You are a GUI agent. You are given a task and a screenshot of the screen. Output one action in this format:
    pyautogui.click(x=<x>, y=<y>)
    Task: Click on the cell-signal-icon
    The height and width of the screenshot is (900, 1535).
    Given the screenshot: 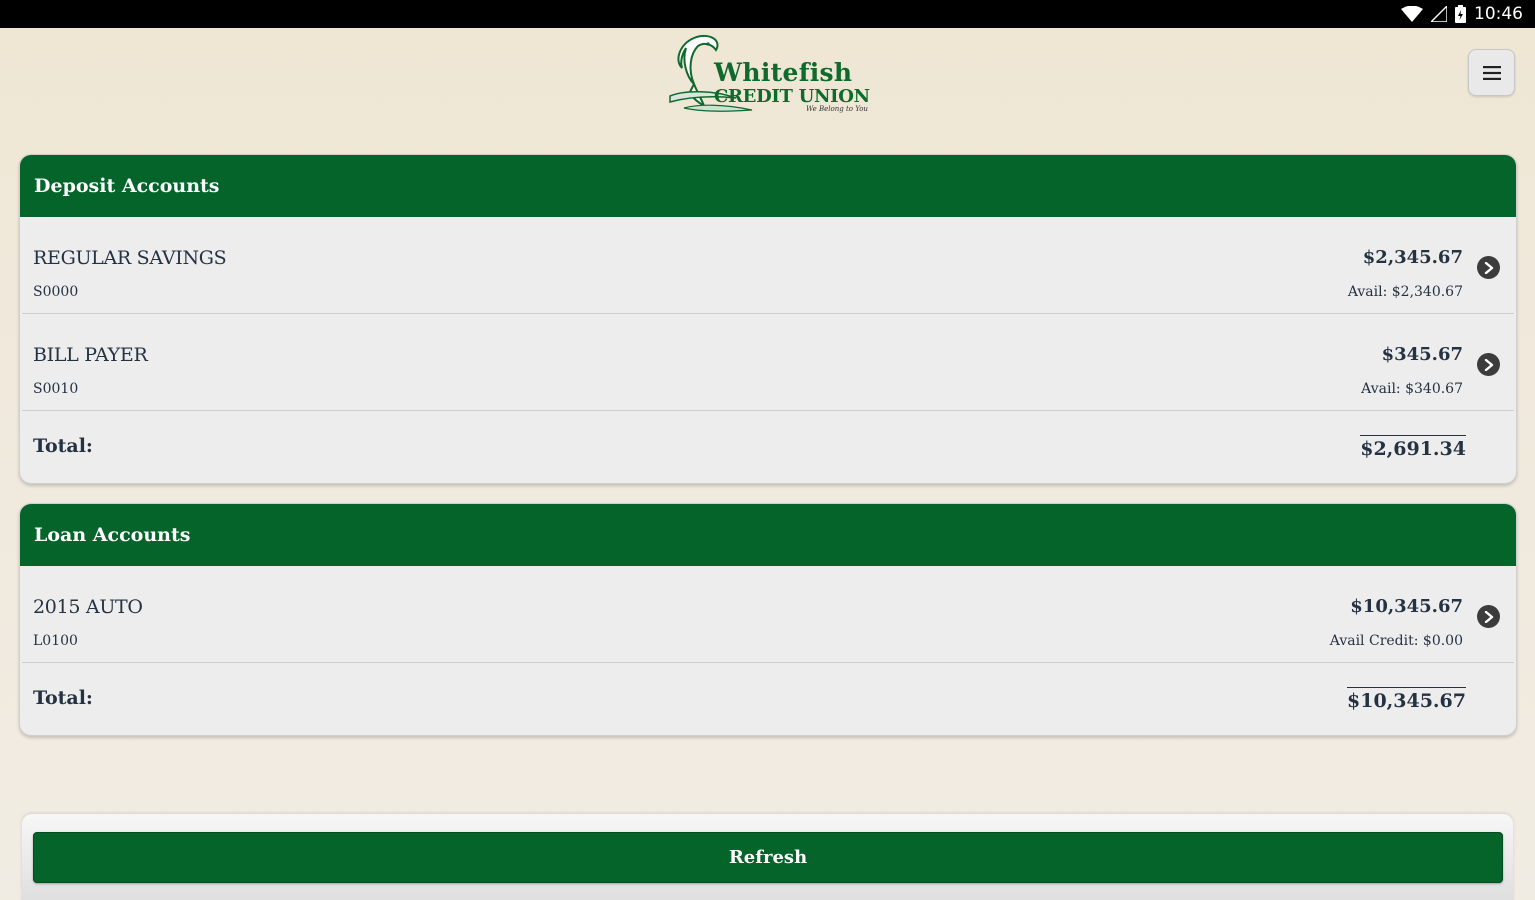 What is the action you would take?
    pyautogui.click(x=1439, y=14)
    